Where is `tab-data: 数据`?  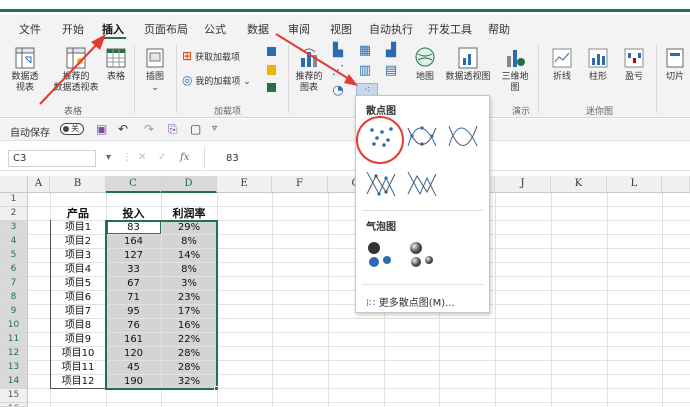 tab-data: 数据 is located at coordinates (258, 29).